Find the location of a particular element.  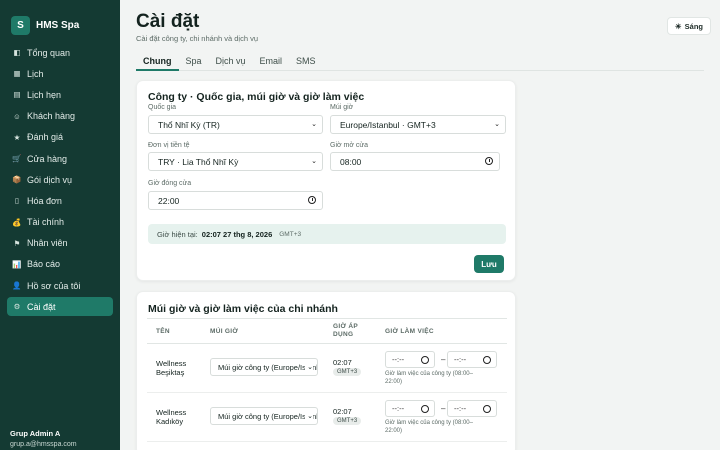

col-timezone: MÚI GIỜ is located at coordinates (224, 331).